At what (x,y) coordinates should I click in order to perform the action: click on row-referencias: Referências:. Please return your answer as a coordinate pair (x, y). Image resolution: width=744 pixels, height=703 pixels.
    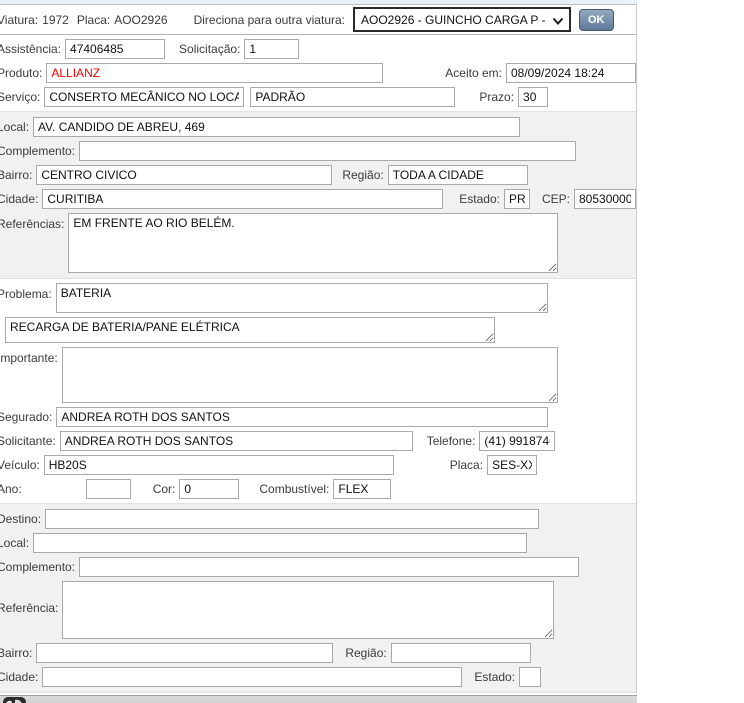
    Looking at the image, I should click on (318, 243).